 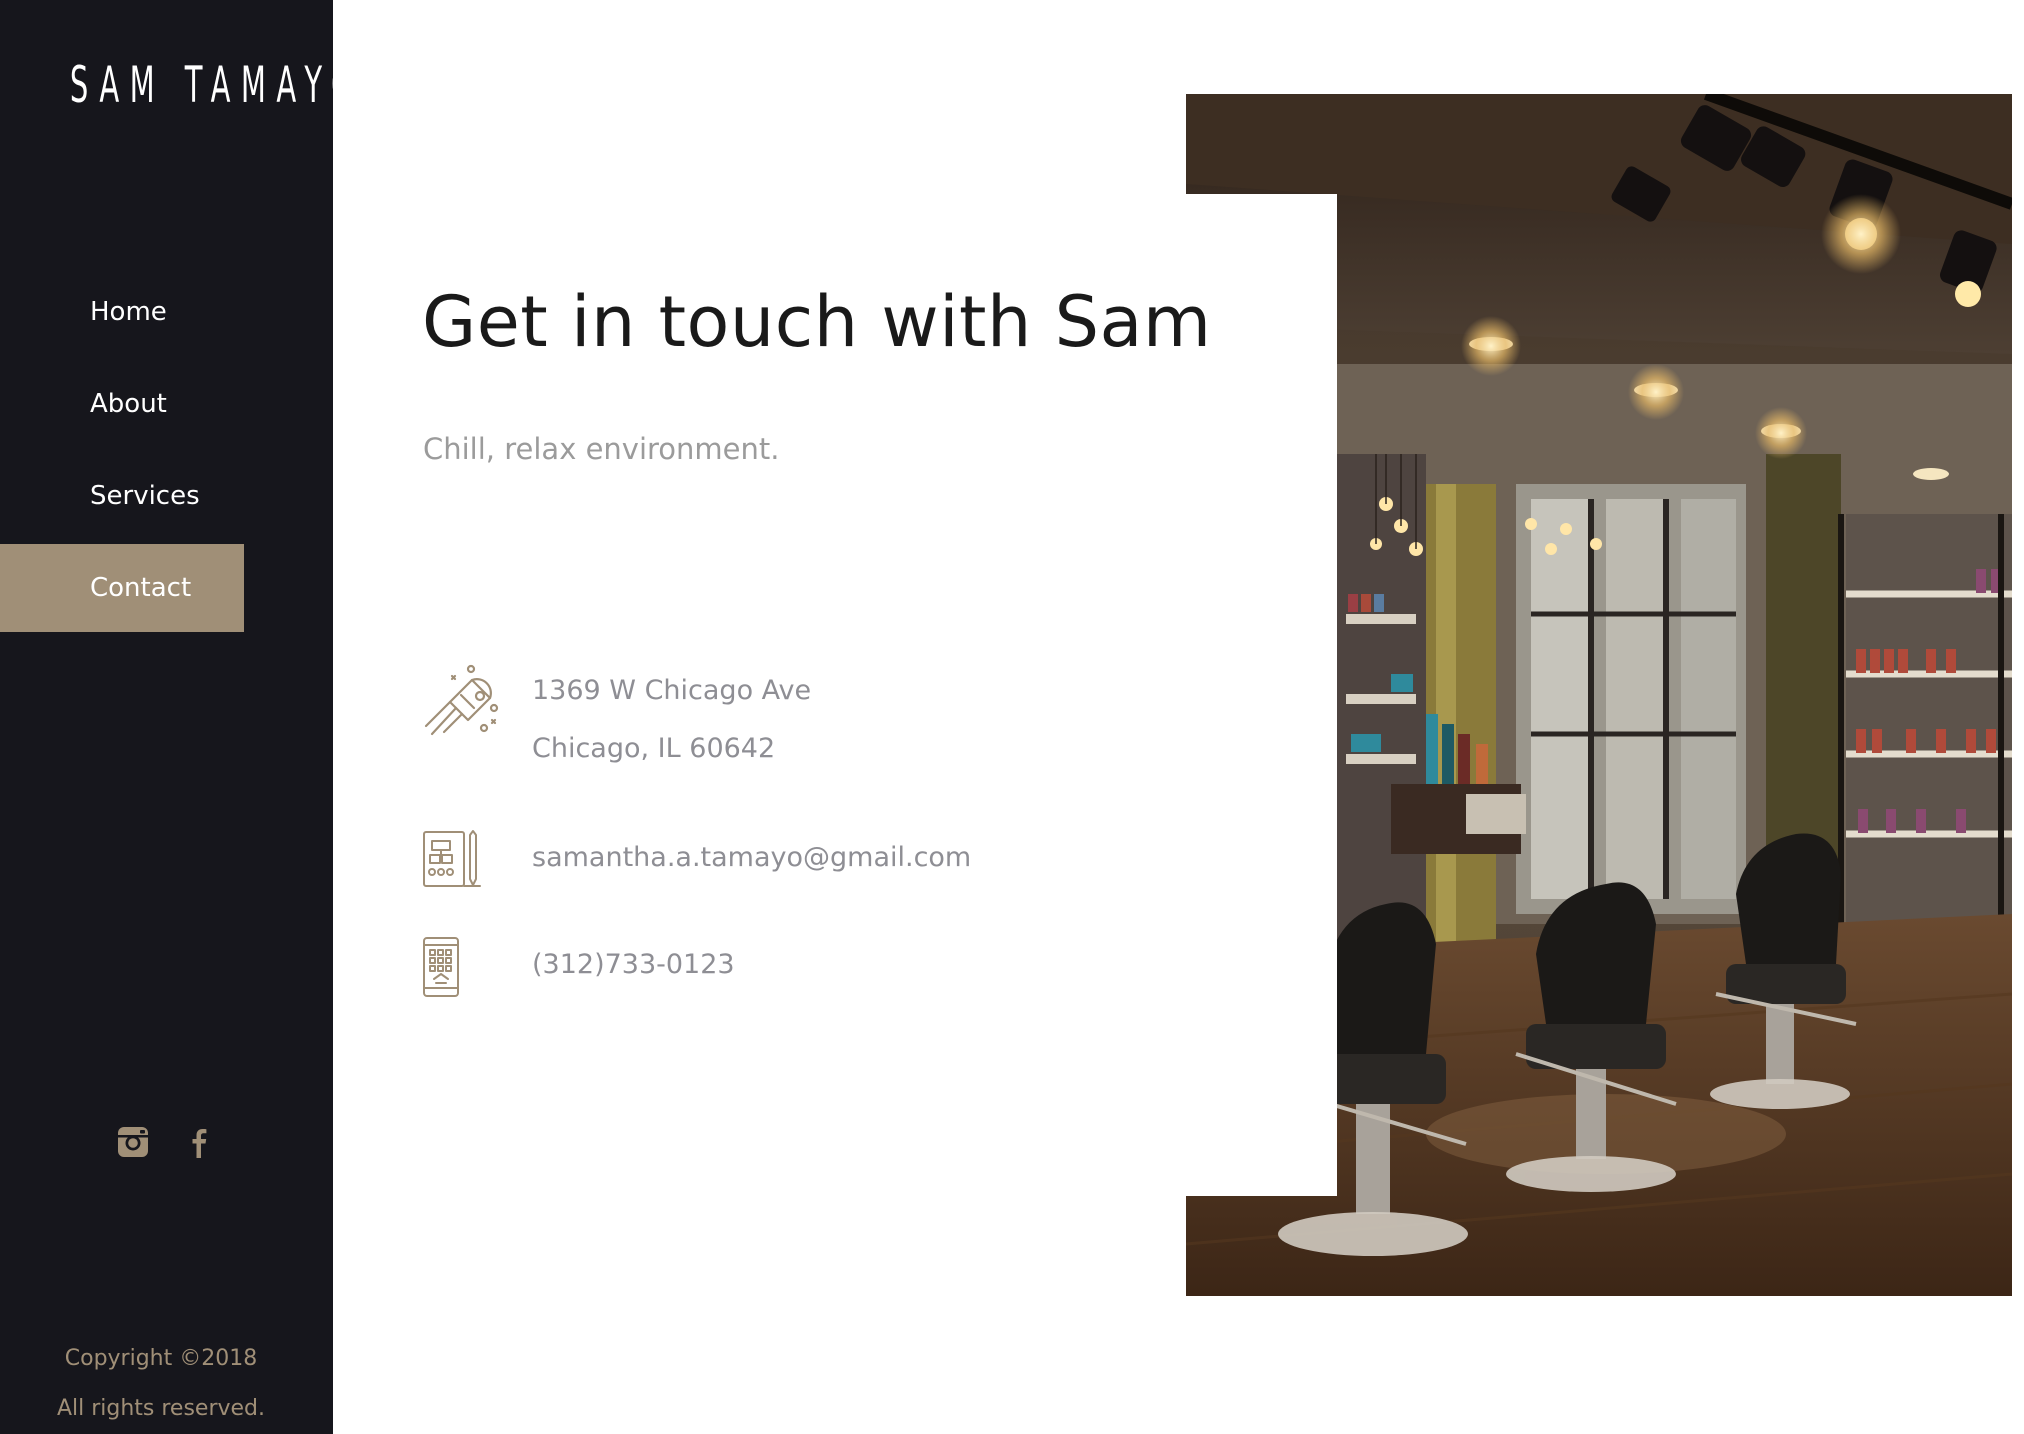 I want to click on main-nav: Home About Services Contact, so click(x=166, y=450).